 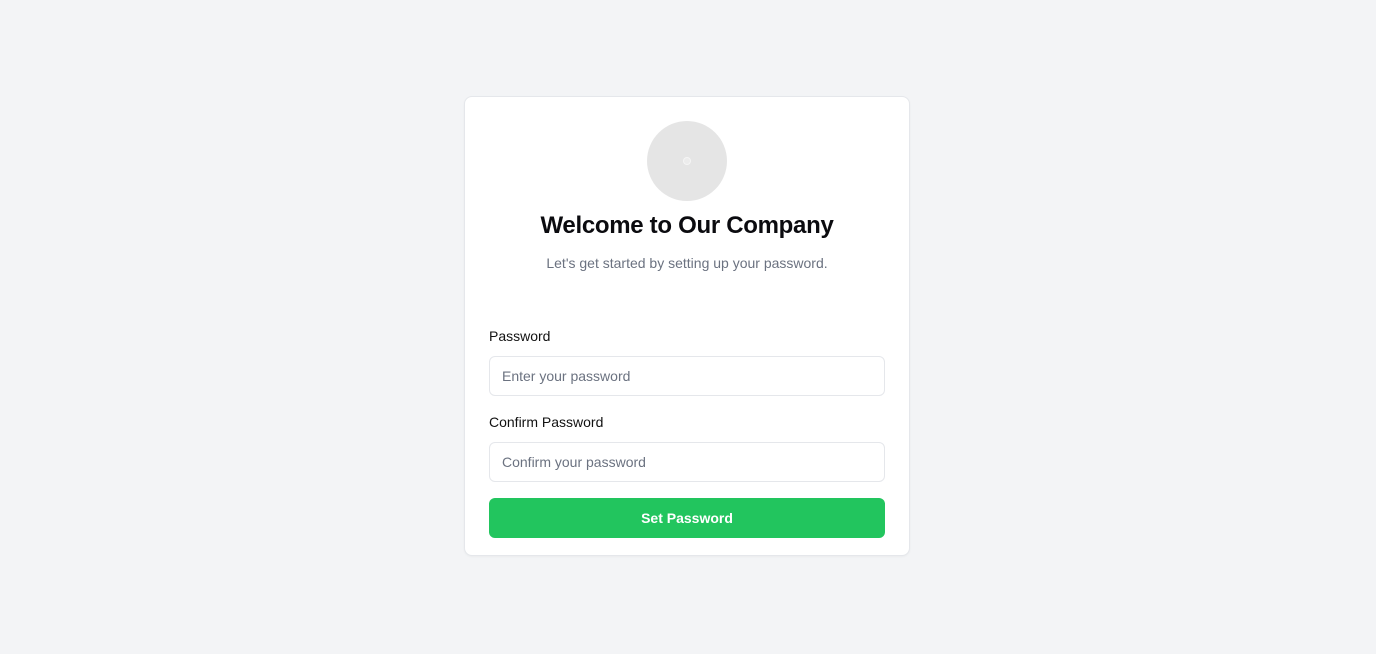 I want to click on password-field-group: Password, so click(x=687, y=361).